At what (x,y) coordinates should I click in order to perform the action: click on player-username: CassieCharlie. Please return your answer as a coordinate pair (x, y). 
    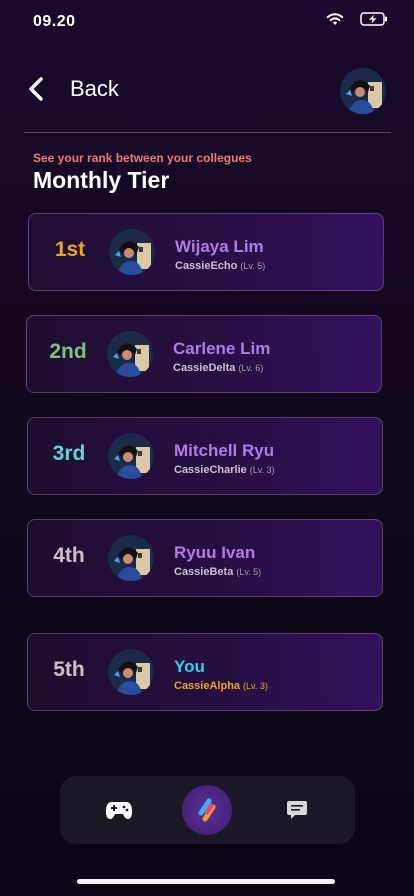
    Looking at the image, I should click on (210, 470).